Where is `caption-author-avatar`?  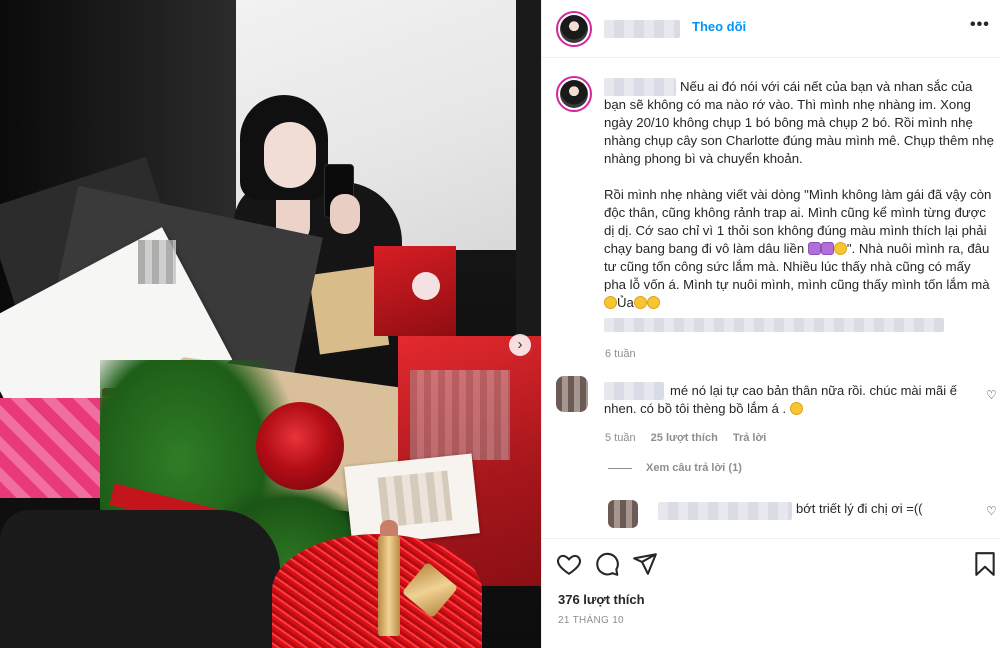 caption-author-avatar is located at coordinates (574, 94).